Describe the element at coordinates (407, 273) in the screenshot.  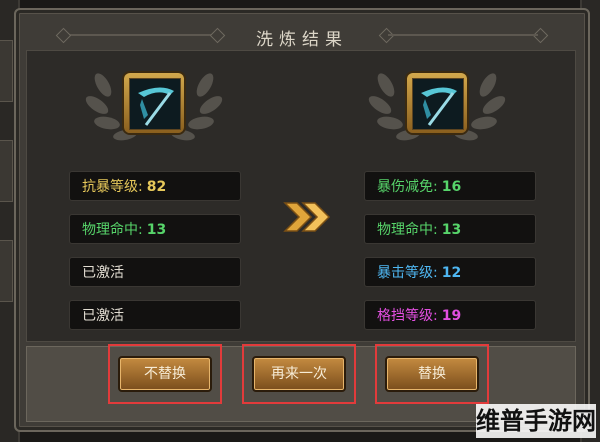
I see `stat-label: 暴击等级:` at that location.